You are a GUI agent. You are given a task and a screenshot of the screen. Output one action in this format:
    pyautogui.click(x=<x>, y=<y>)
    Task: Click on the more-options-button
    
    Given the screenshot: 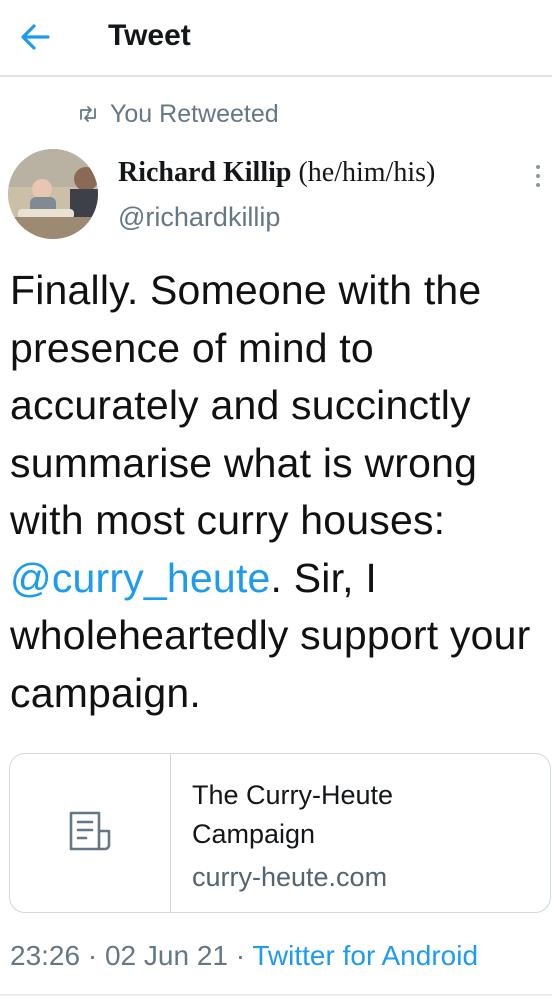 What is the action you would take?
    pyautogui.click(x=538, y=178)
    